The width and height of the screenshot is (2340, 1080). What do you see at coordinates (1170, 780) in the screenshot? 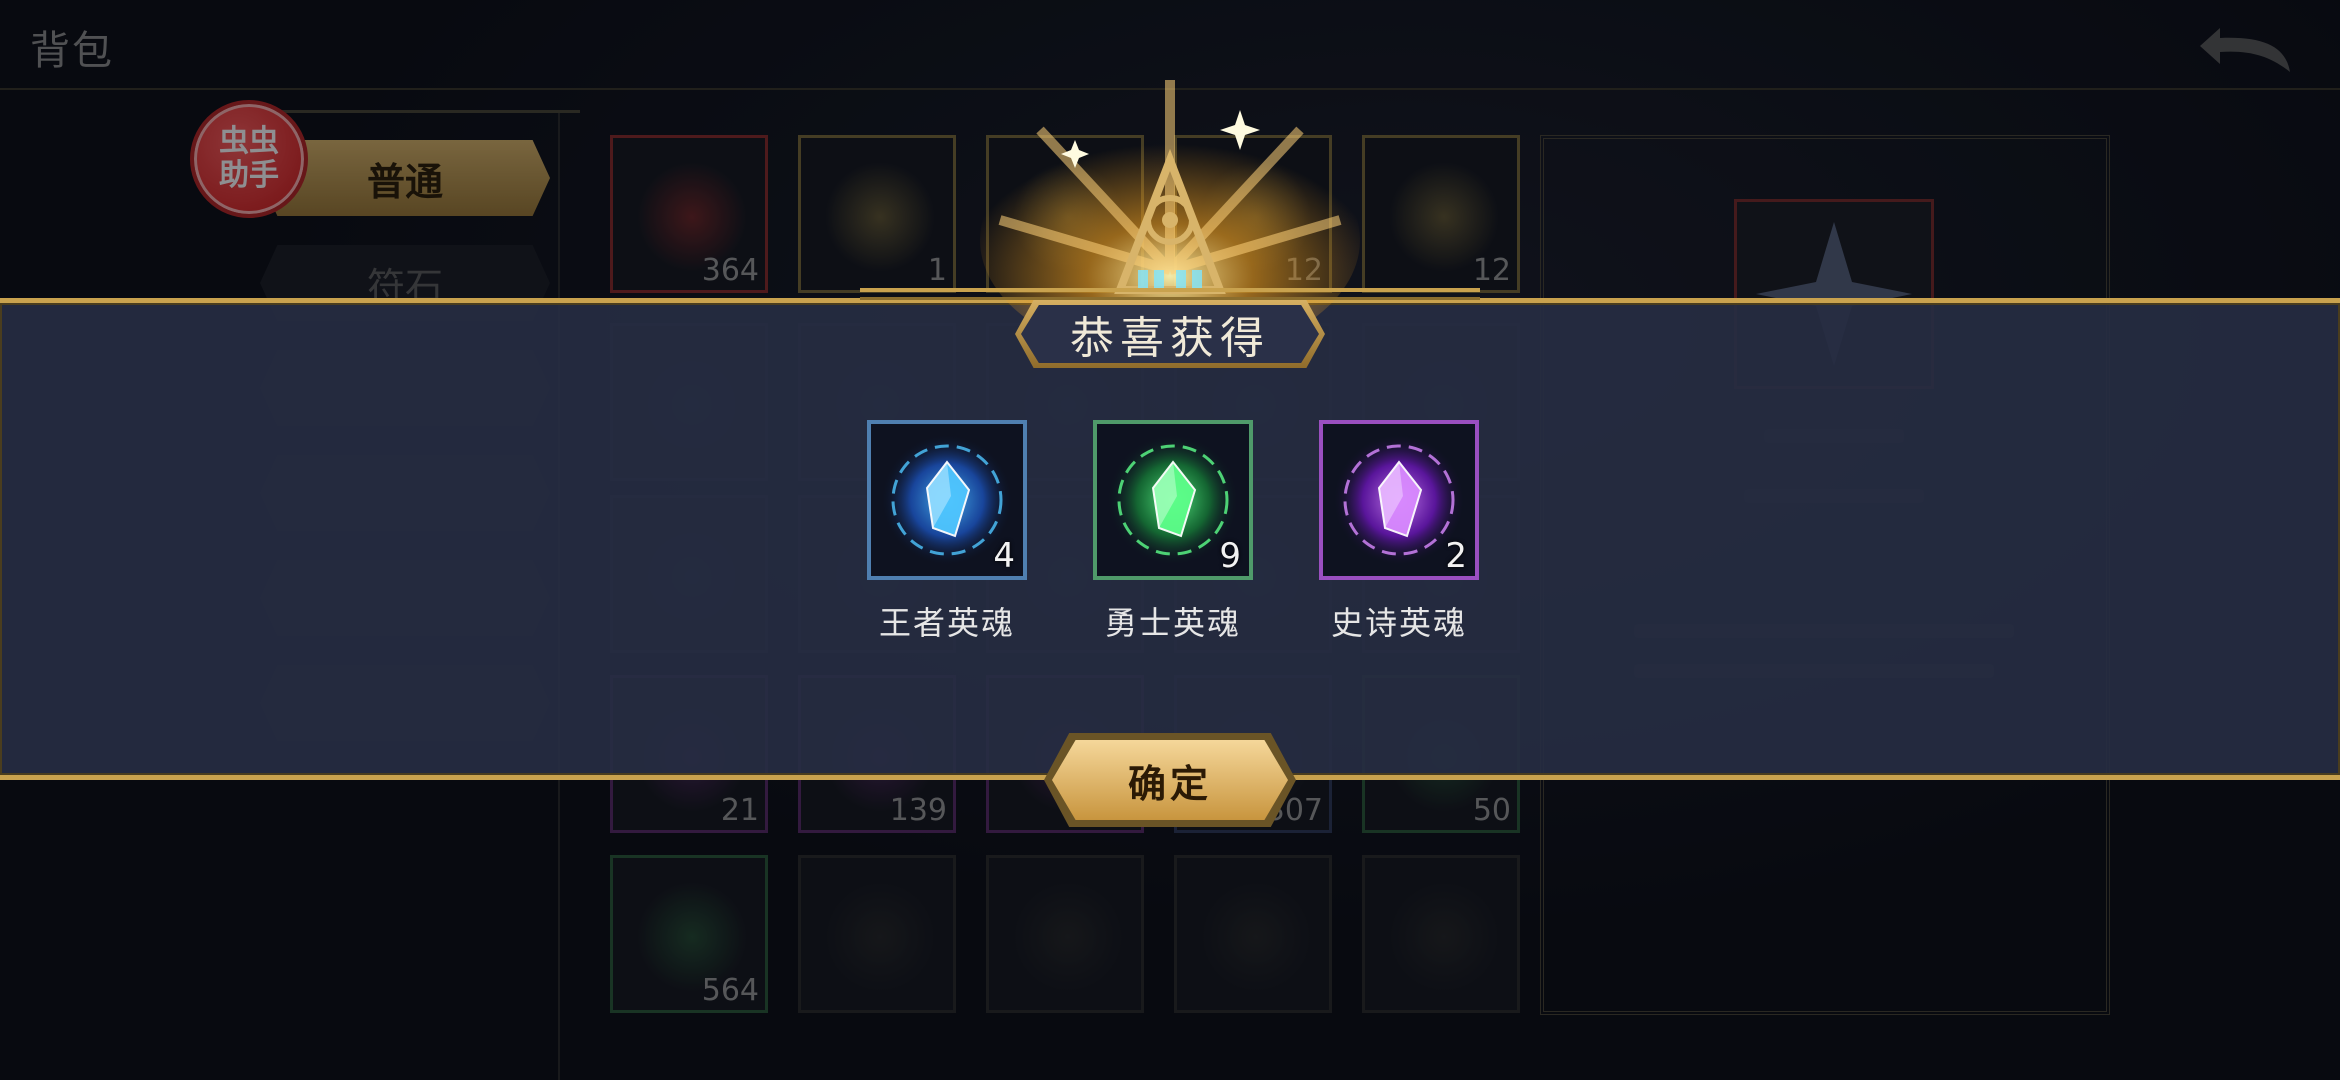
I see `confirm-button: 确定` at bounding box center [1170, 780].